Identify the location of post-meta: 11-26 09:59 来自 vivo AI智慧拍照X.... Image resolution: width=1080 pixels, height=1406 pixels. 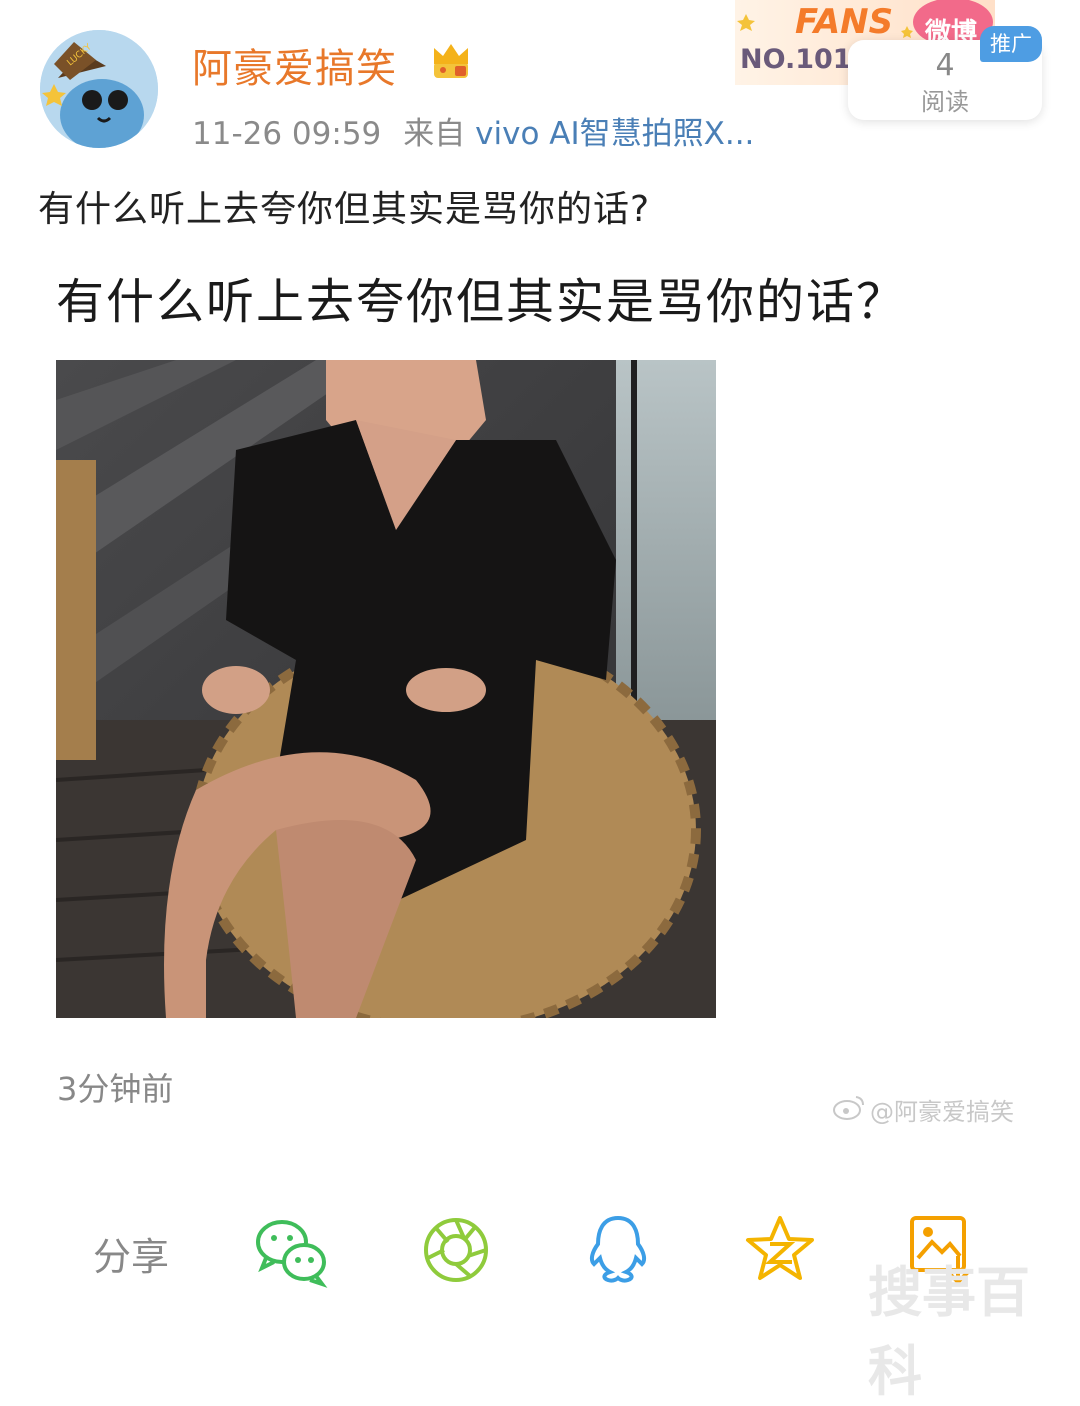
(473, 130).